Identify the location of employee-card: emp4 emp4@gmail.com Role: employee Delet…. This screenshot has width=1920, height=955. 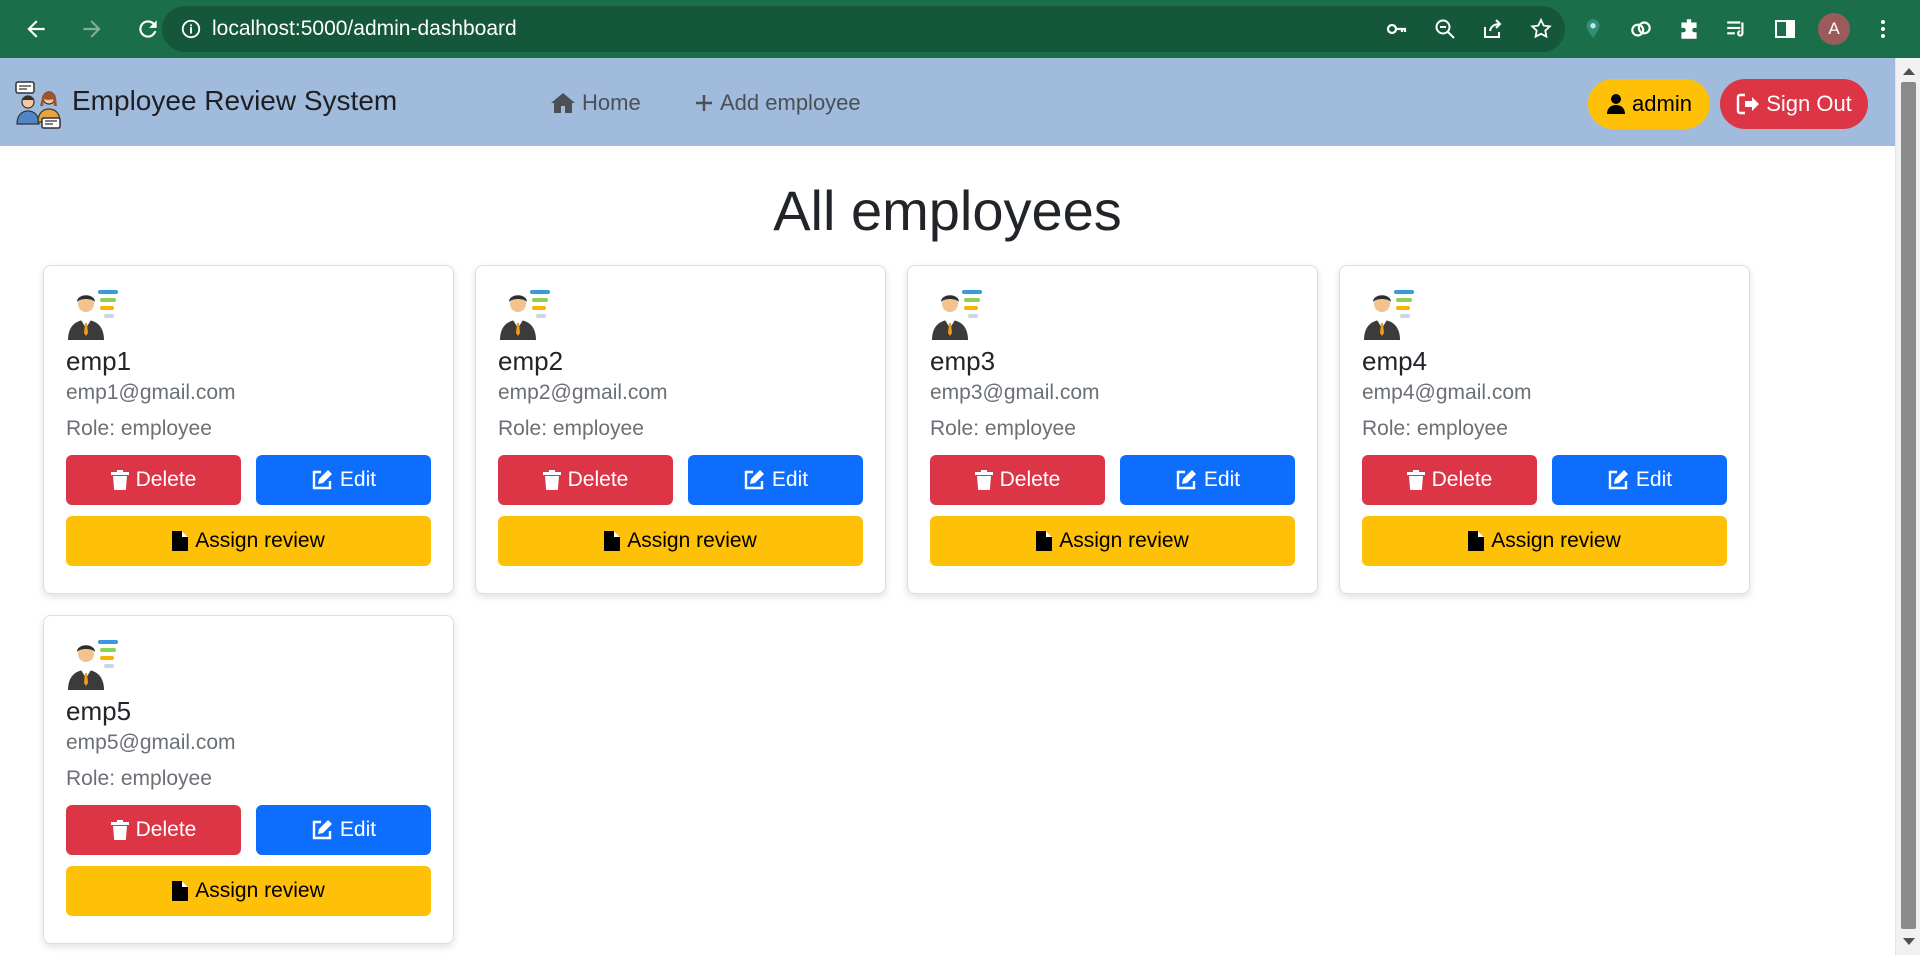
(1544, 429).